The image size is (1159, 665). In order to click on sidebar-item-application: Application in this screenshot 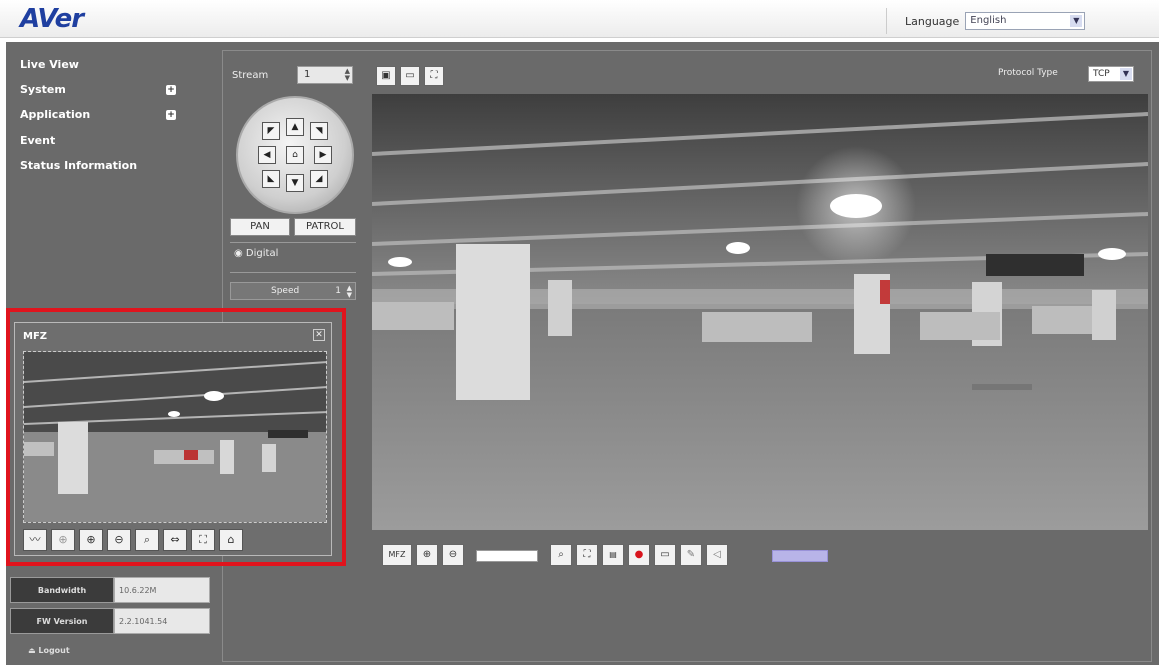, I will do `click(55, 114)`.